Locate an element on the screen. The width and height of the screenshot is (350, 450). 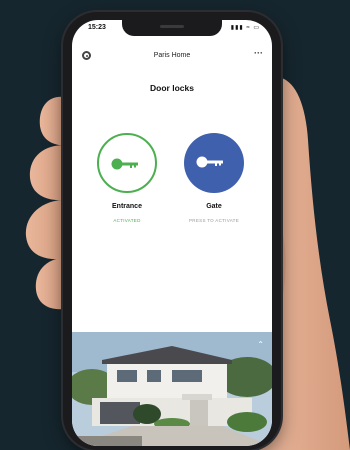
entrance-label: Entrance is located at coordinates (127, 206).